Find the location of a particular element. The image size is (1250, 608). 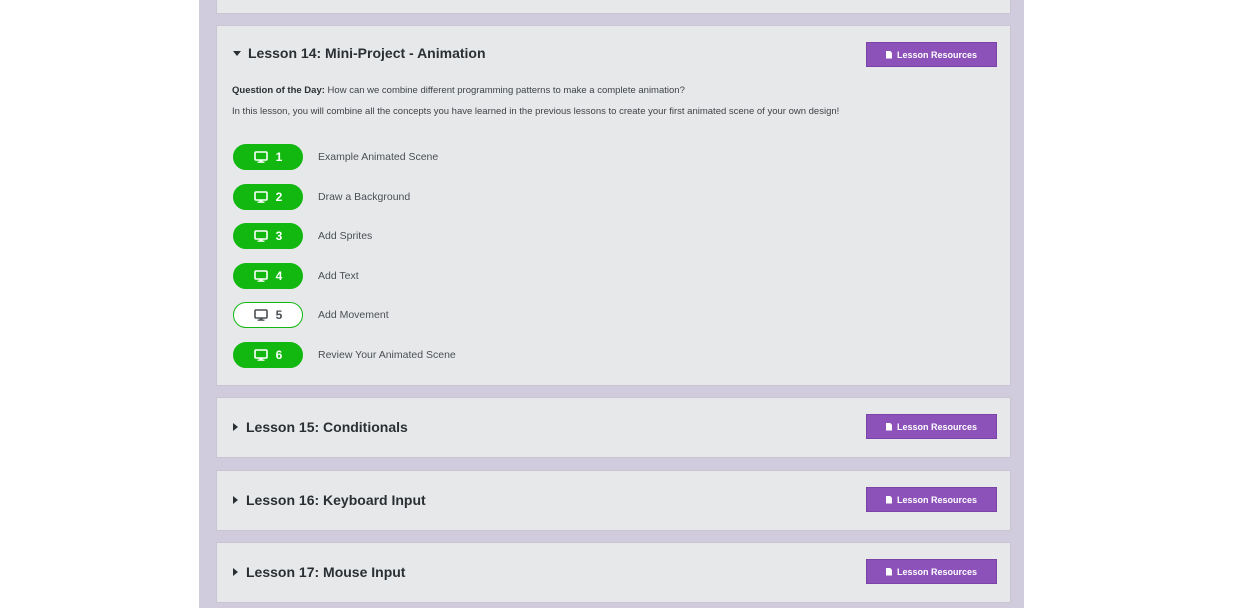

step-number: 5 is located at coordinates (279, 315).